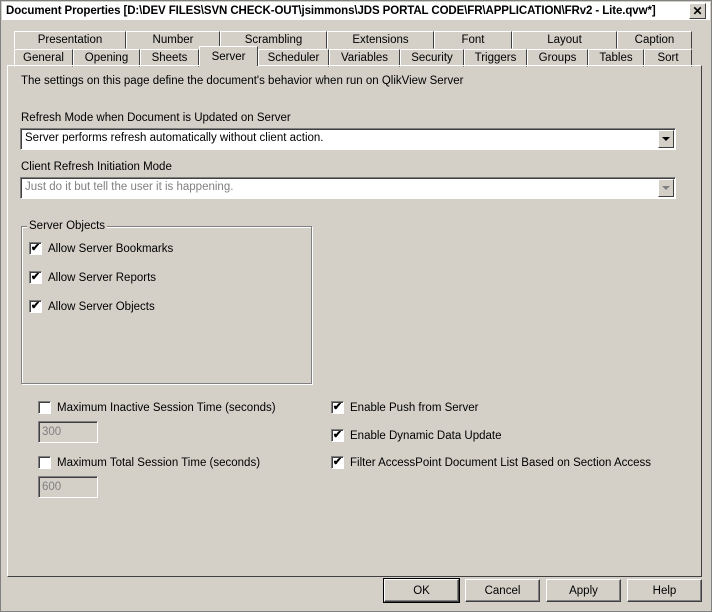 Image resolution: width=712 pixels, height=612 pixels. Describe the element at coordinates (421, 590) in the screenshot. I see `ok-button: OK` at that location.